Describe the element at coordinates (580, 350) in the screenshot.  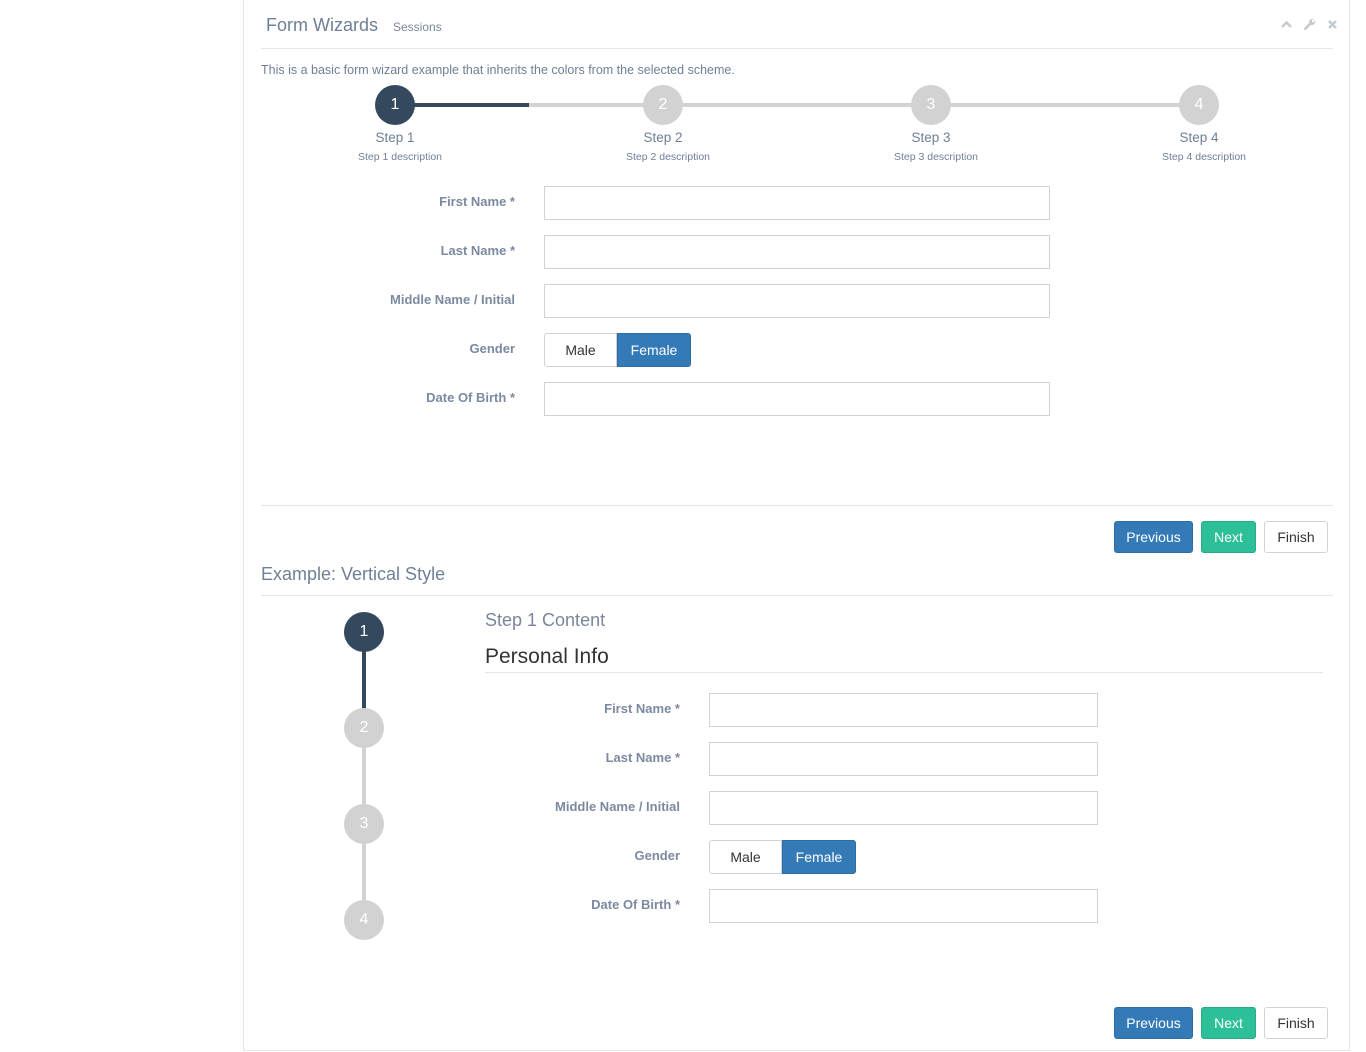
I see `gender-male-option: Male` at that location.